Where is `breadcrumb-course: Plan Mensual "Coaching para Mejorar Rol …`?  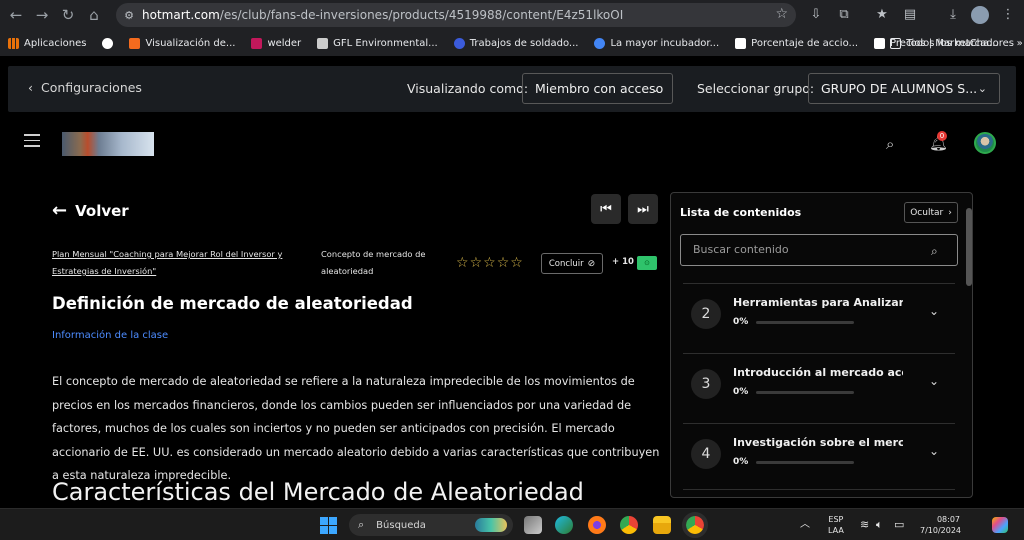 breadcrumb-course: Plan Mensual "Coaching para Mejorar Rol … is located at coordinates (172, 263).